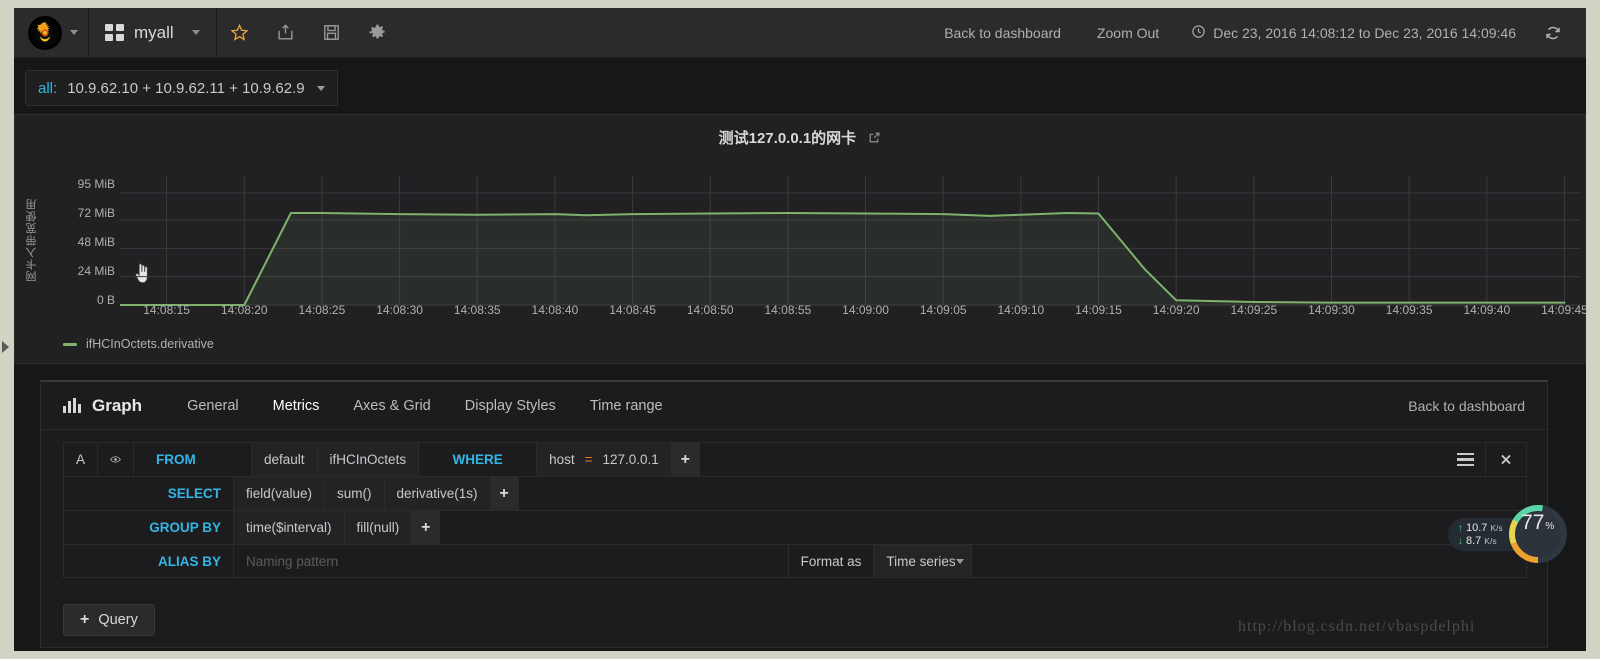 The width and height of the screenshot is (1600, 659). Describe the element at coordinates (116, 459) in the screenshot. I see `eye-icon` at that location.